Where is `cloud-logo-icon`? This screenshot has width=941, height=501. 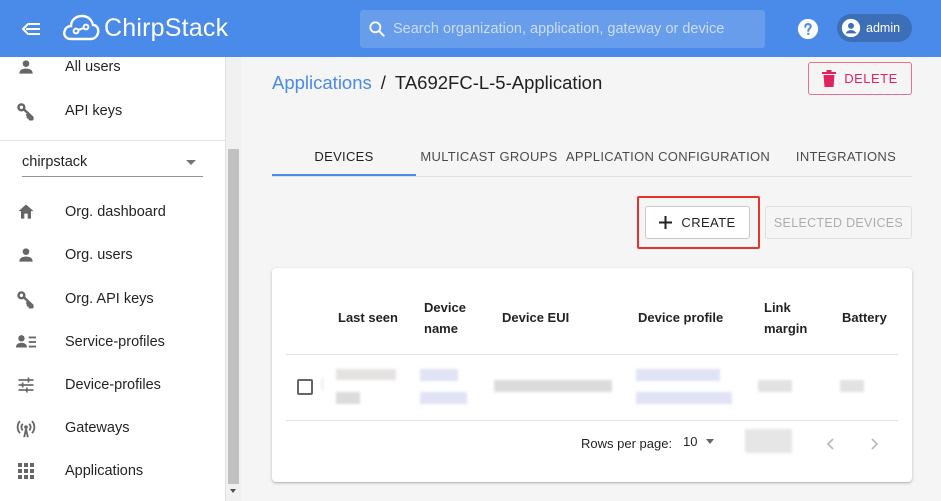 cloud-logo-icon is located at coordinates (81, 27).